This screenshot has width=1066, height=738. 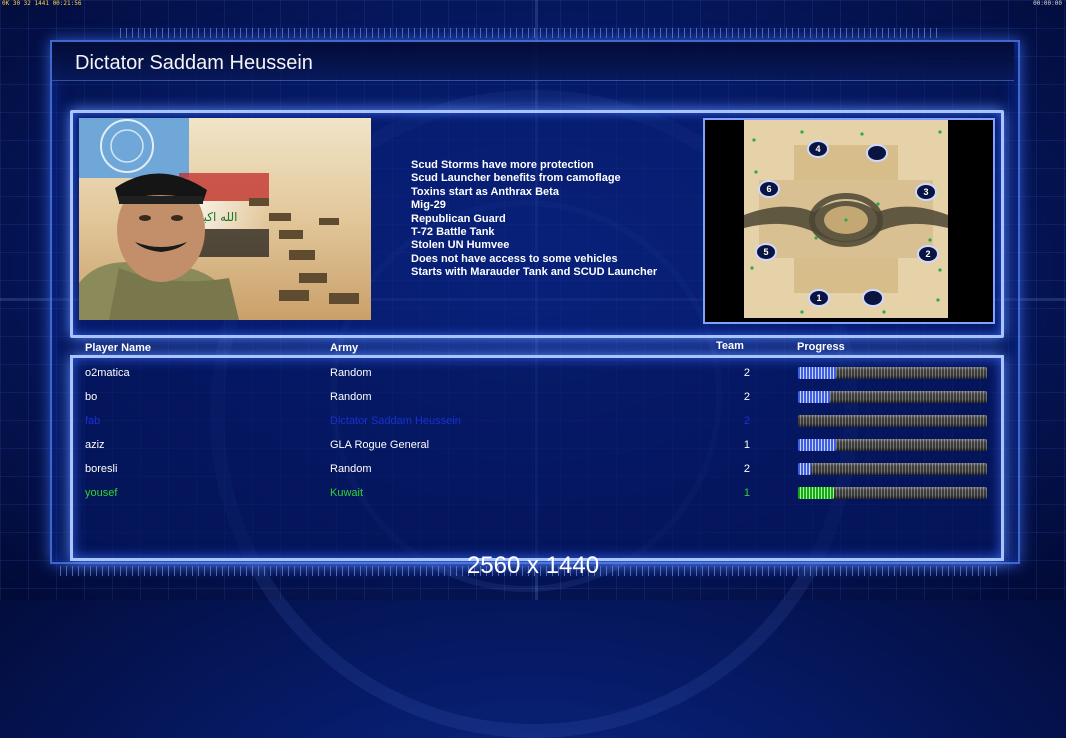 What do you see at coordinates (533, 4) in the screenshot?
I see `debug-info-bar: 0K 30 32 1441 00:21:56 00:00:00` at bounding box center [533, 4].